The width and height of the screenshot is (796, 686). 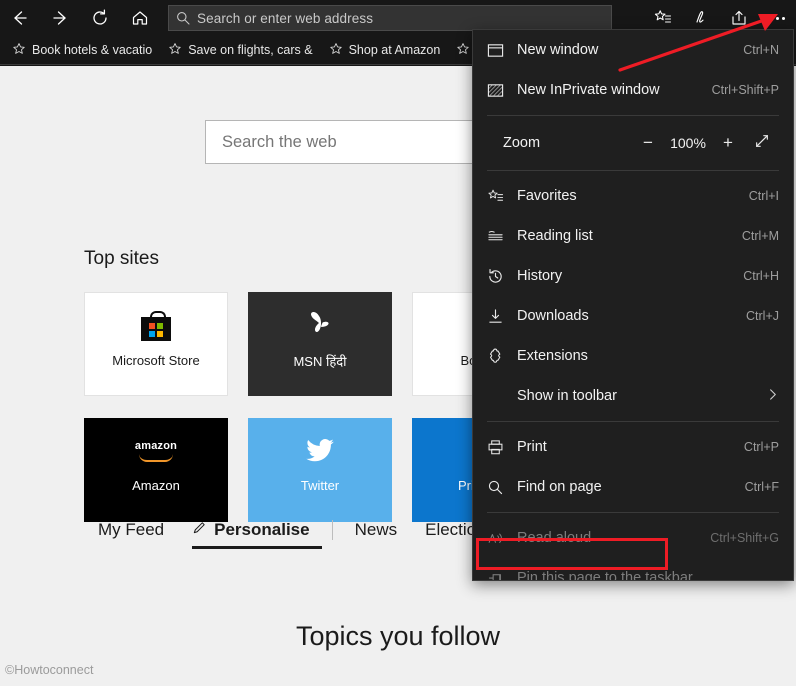 I want to click on favorite-label: Save on flights, cars &, so click(x=250, y=50).